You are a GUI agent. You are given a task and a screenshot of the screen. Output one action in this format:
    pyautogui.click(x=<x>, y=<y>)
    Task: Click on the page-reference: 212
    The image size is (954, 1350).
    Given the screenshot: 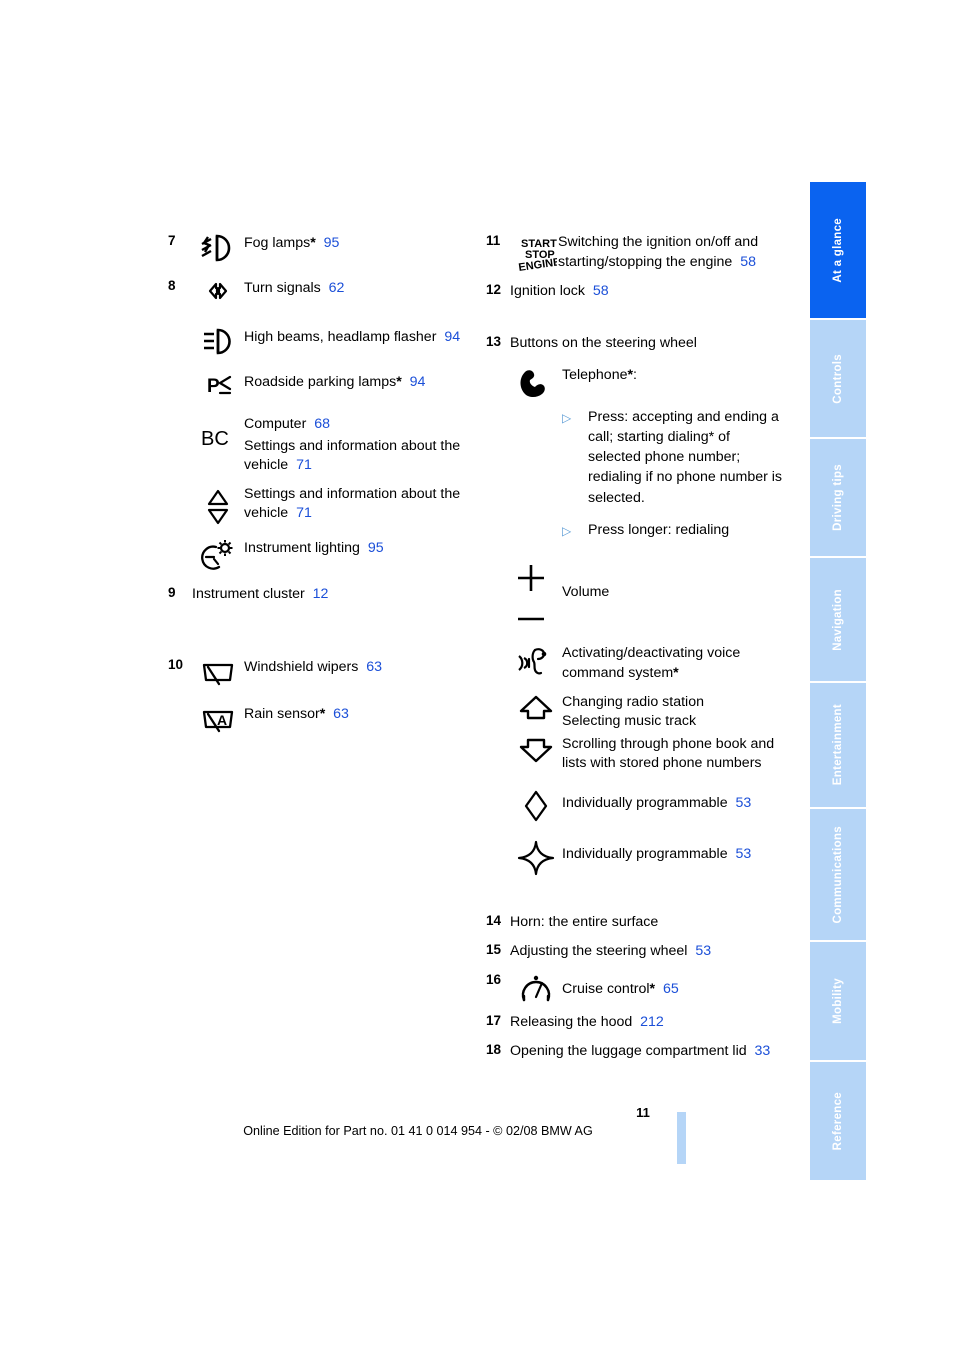 What is the action you would take?
    pyautogui.click(x=652, y=1021)
    